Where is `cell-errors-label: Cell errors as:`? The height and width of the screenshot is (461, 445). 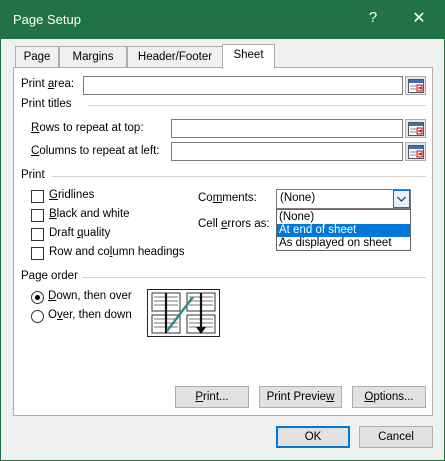
cell-errors-label: Cell errors as: is located at coordinates (234, 224).